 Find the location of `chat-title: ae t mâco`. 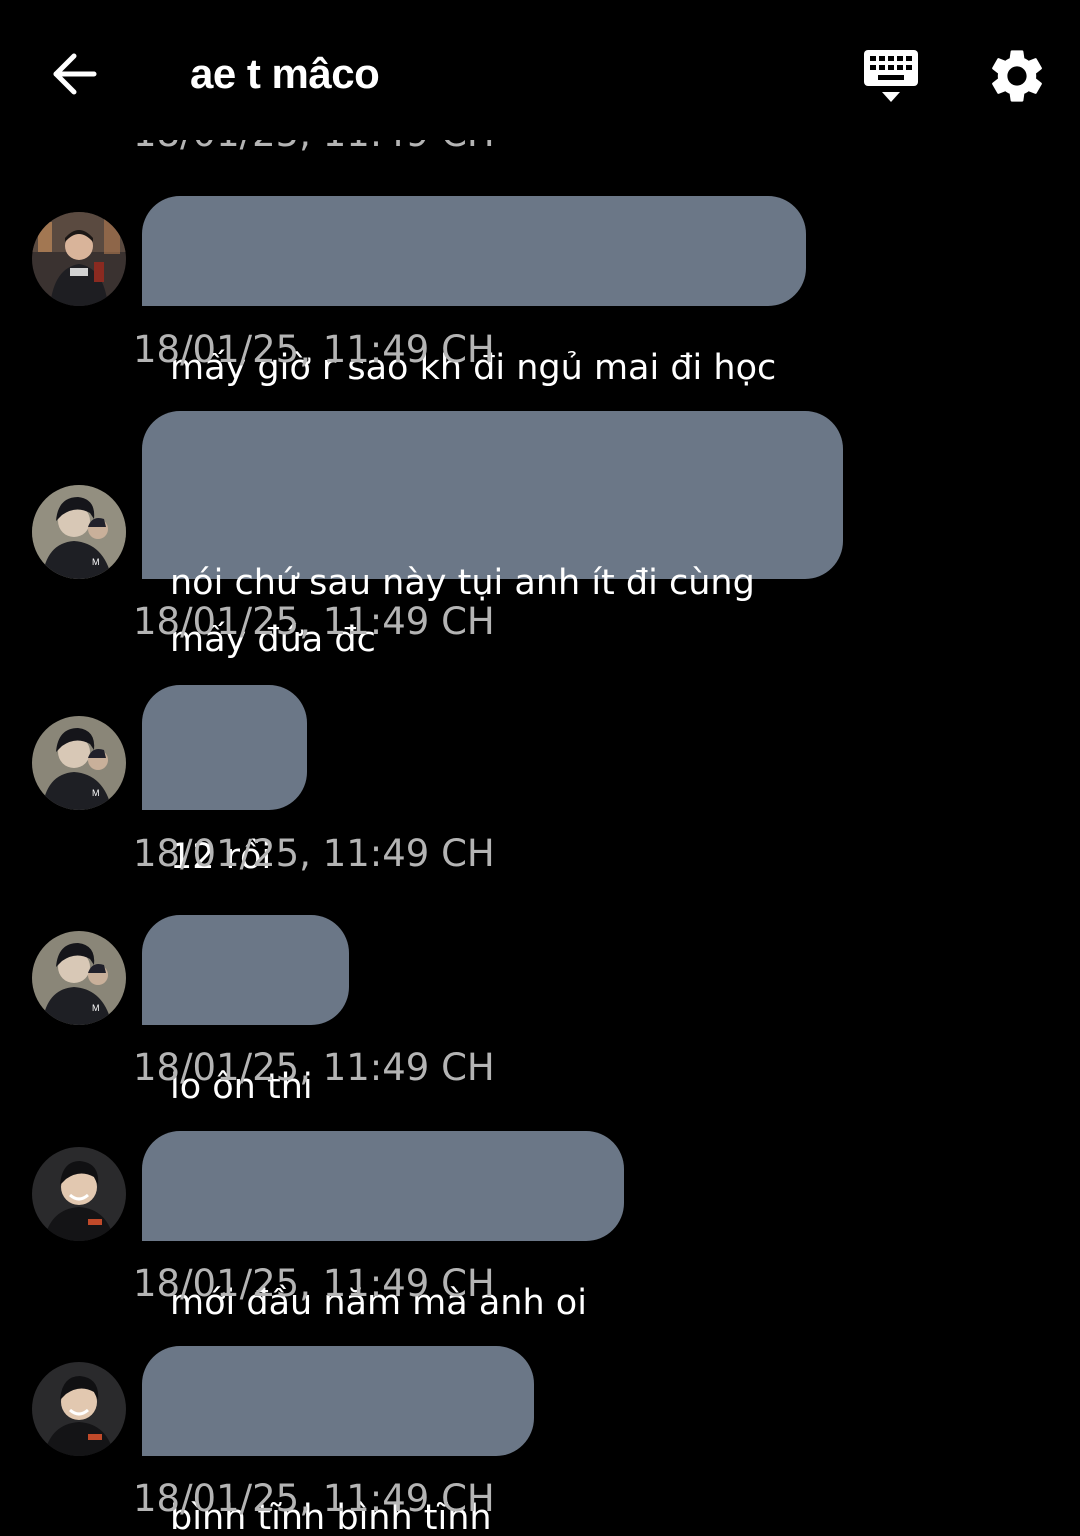

chat-title: ae t mâco is located at coordinates (285, 73).